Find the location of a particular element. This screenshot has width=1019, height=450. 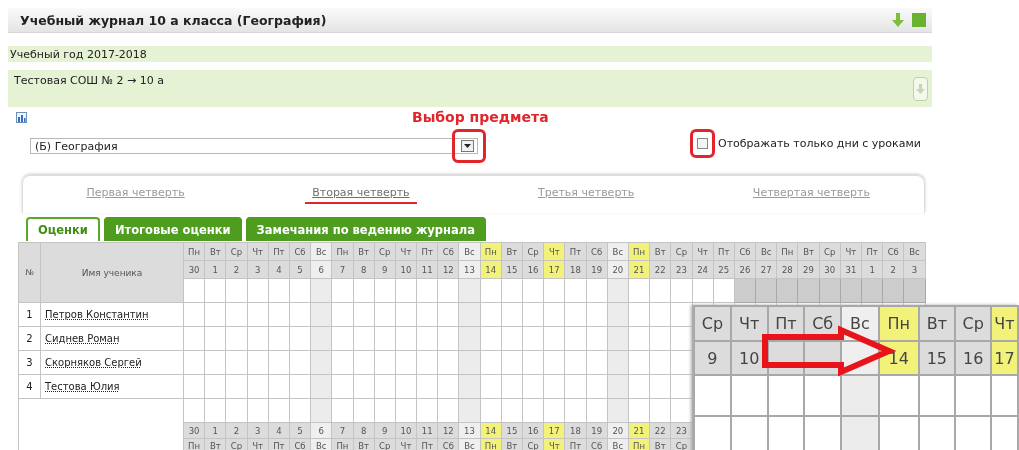

school-year-label: Учебный год 2017-2018 is located at coordinates (470, 54).